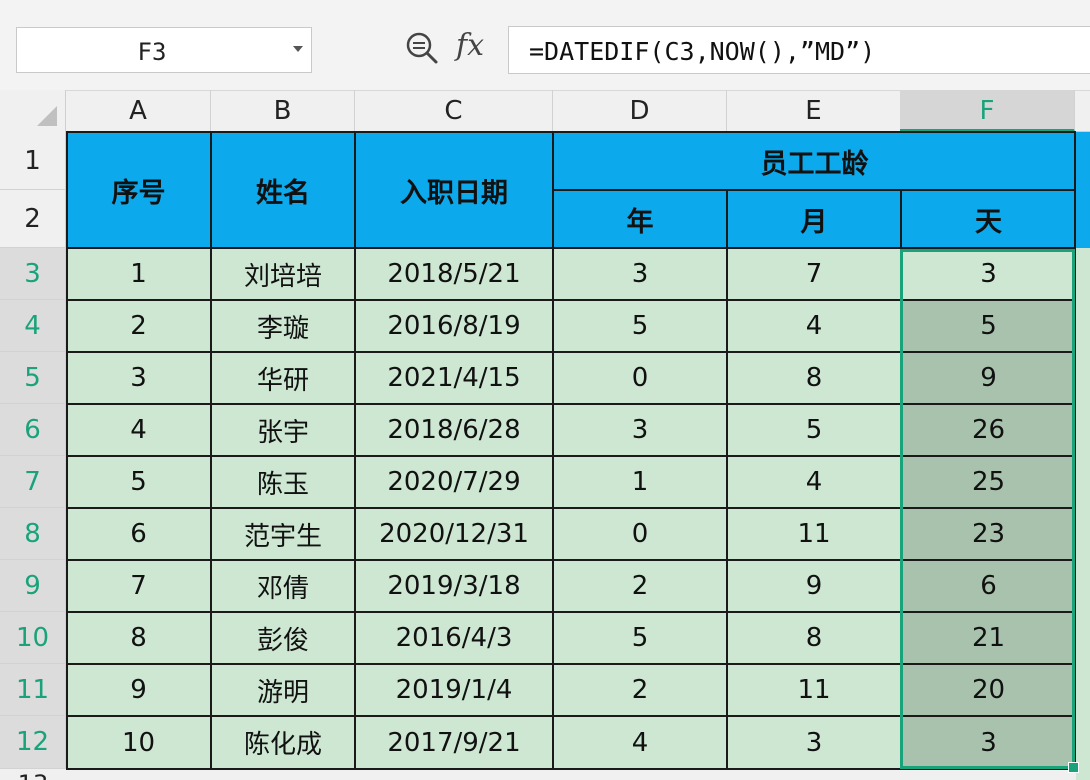 The image size is (1090, 780). What do you see at coordinates (545, 774) in the screenshot?
I see `row-13-strip` at bounding box center [545, 774].